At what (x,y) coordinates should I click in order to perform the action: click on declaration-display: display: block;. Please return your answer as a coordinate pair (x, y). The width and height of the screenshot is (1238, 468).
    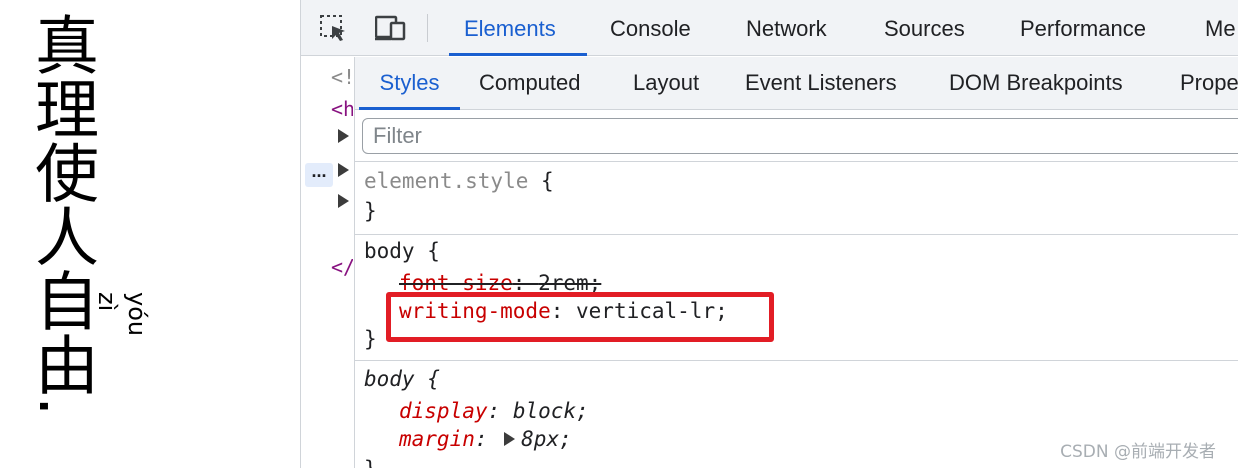
    Looking at the image, I should click on (494, 411).